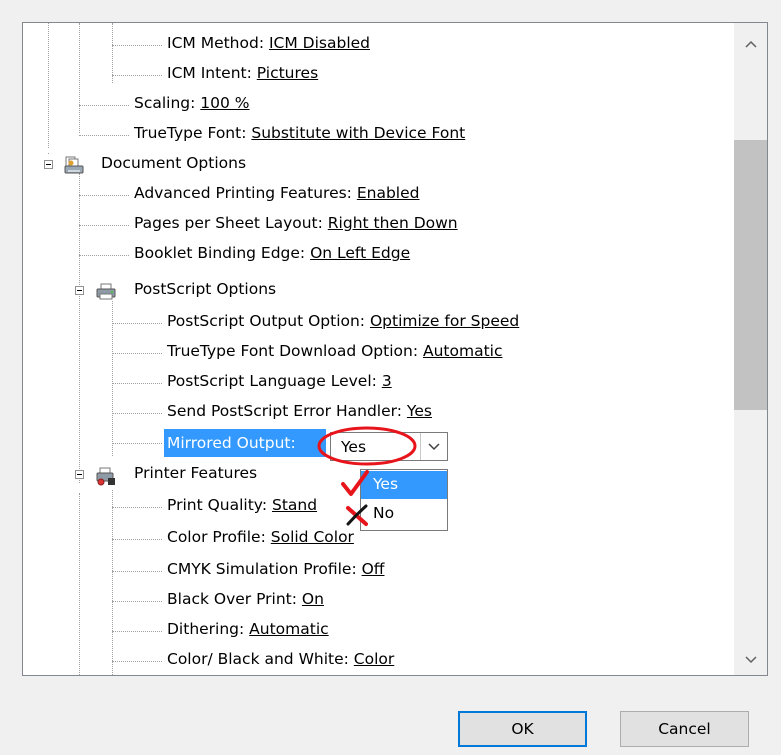 The height and width of the screenshot is (755, 781). Describe the element at coordinates (218, 43) in the screenshot. I see `tree-item-label: ICM Method:` at that location.